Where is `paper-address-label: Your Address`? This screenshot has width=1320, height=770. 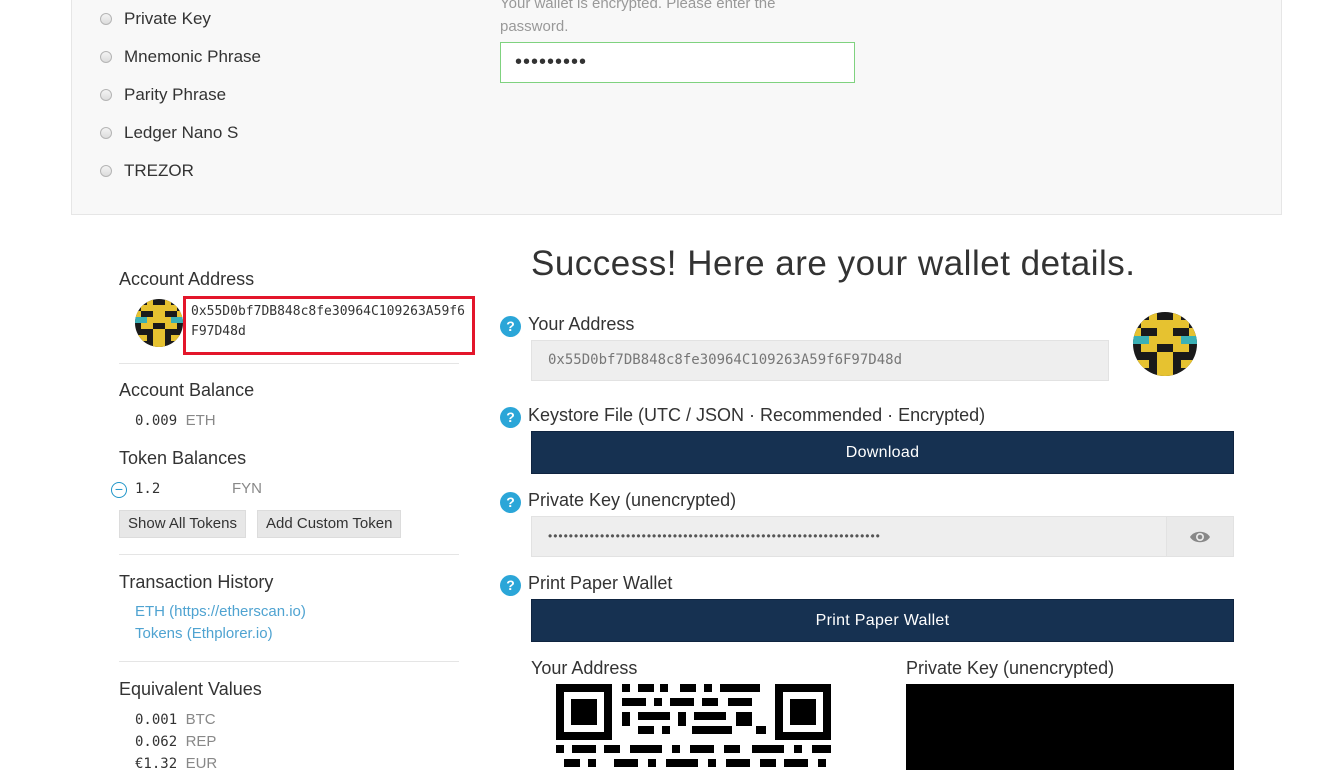
paper-address-label: Your Address is located at coordinates (584, 668).